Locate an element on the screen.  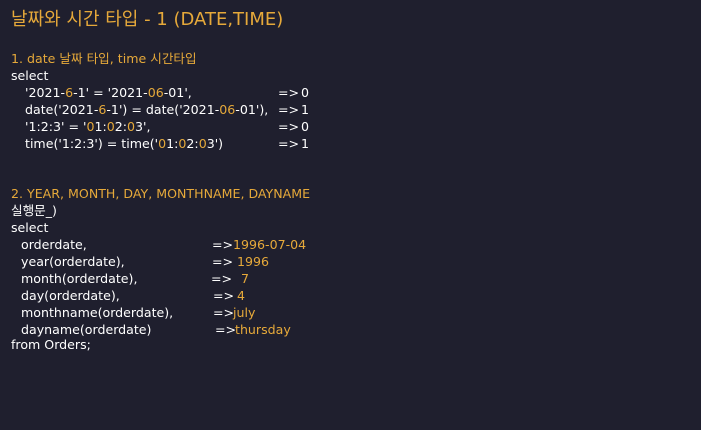
section1-expression: '1:2:3' = '01:02:03', is located at coordinates (88, 126).